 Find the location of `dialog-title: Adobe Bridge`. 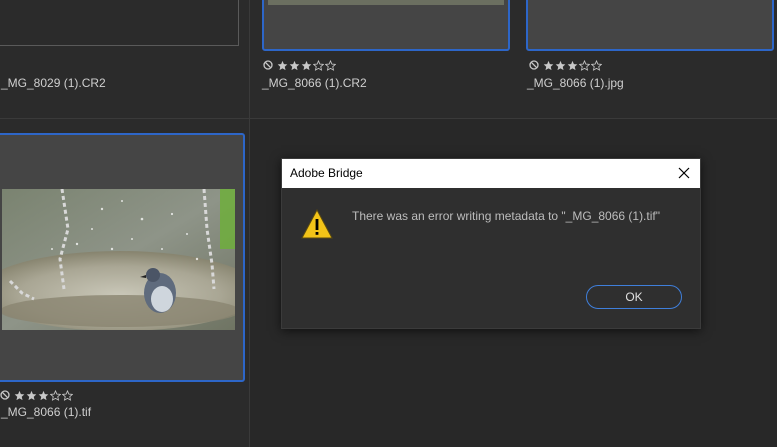

dialog-title: Adobe Bridge is located at coordinates (326, 173).